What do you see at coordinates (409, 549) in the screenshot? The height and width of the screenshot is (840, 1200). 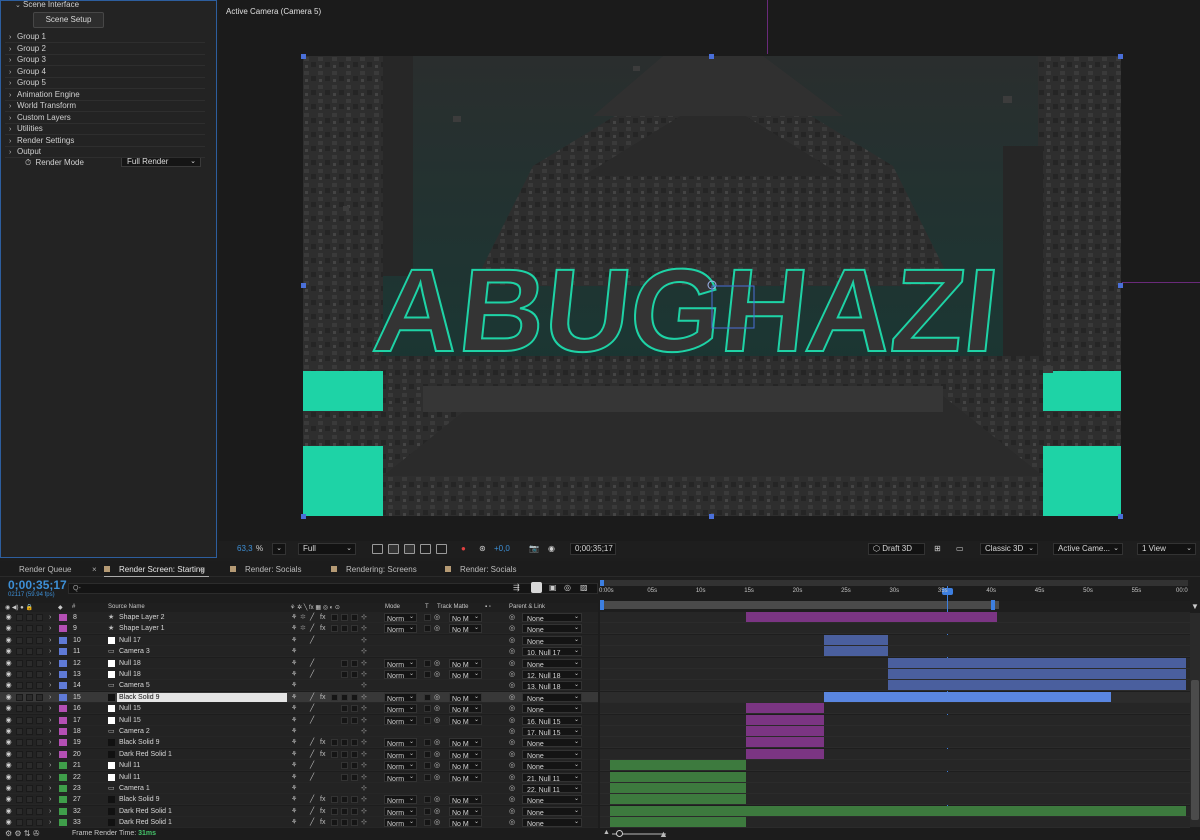 I see `mask-visibility-icon` at bounding box center [409, 549].